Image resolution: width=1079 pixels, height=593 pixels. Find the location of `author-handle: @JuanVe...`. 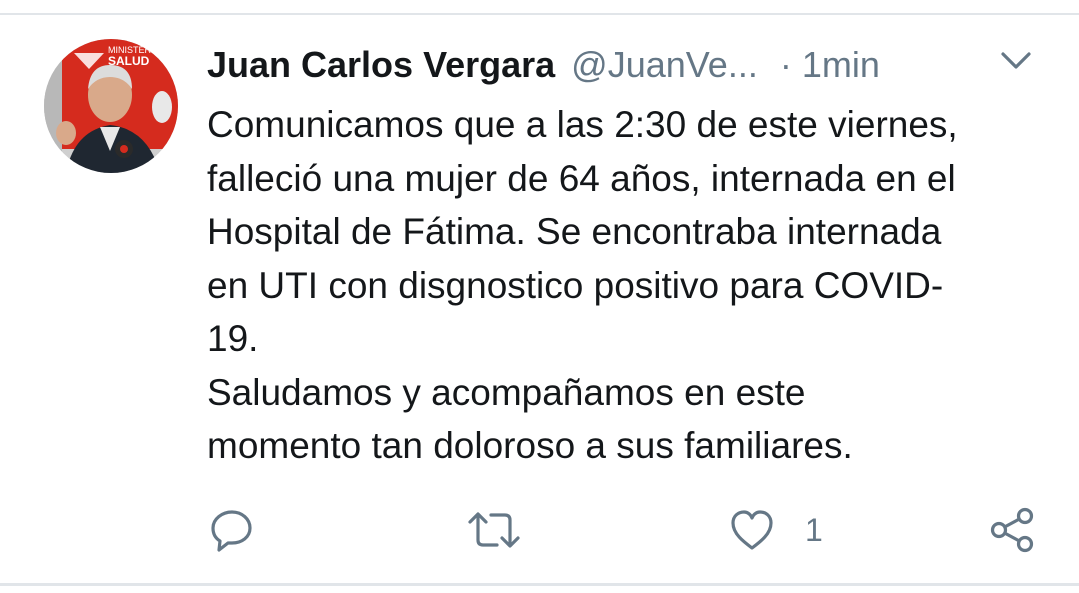

author-handle: @JuanVe... is located at coordinates (664, 65).